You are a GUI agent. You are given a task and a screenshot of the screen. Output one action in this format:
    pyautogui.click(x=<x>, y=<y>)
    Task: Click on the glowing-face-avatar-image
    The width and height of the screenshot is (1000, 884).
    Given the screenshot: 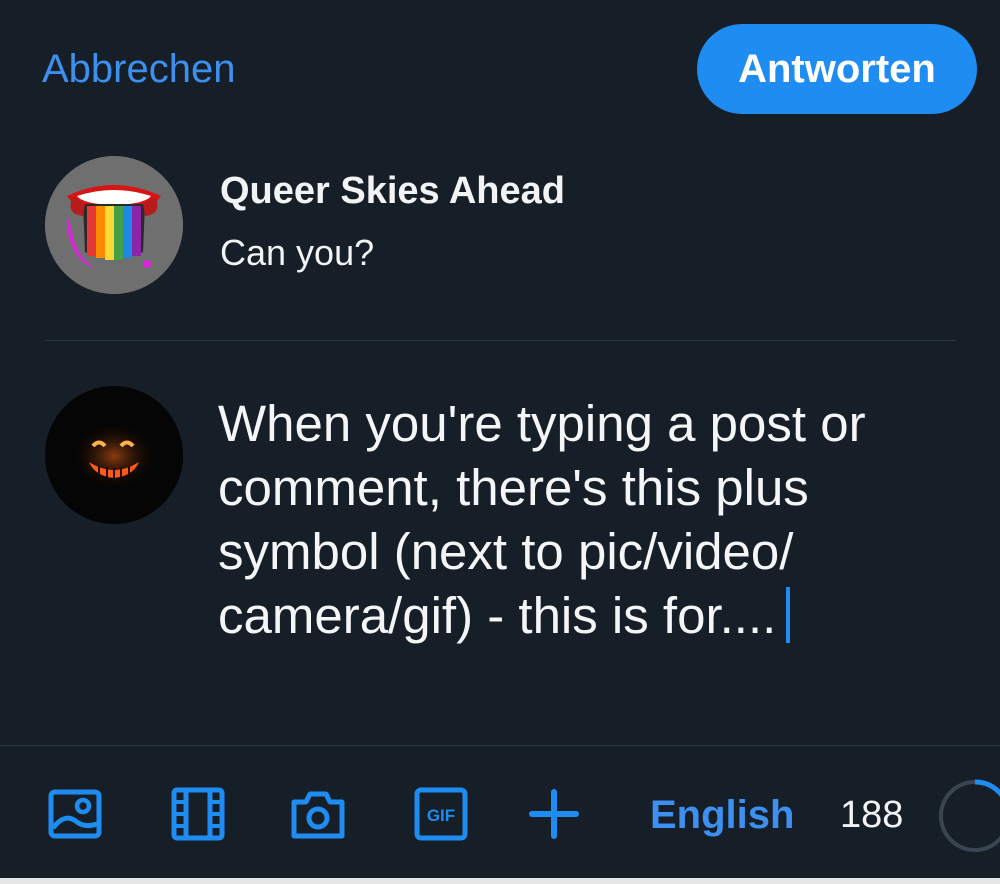 What is the action you would take?
    pyautogui.click(x=114, y=455)
    